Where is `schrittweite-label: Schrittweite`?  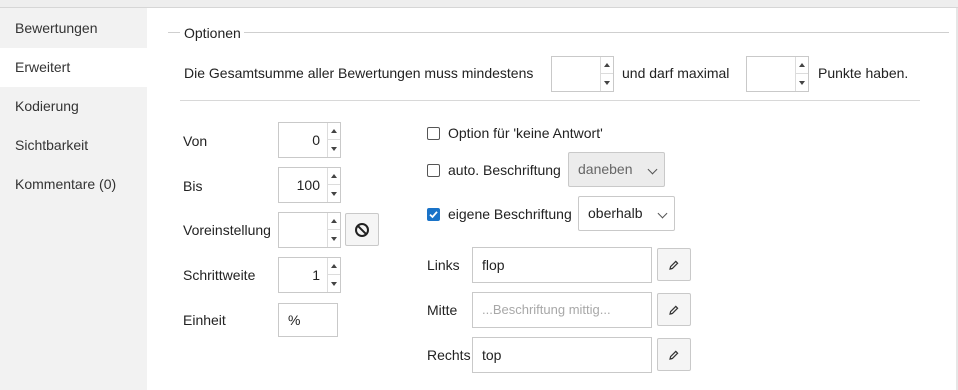
schrittweite-label: Schrittweite is located at coordinates (219, 275).